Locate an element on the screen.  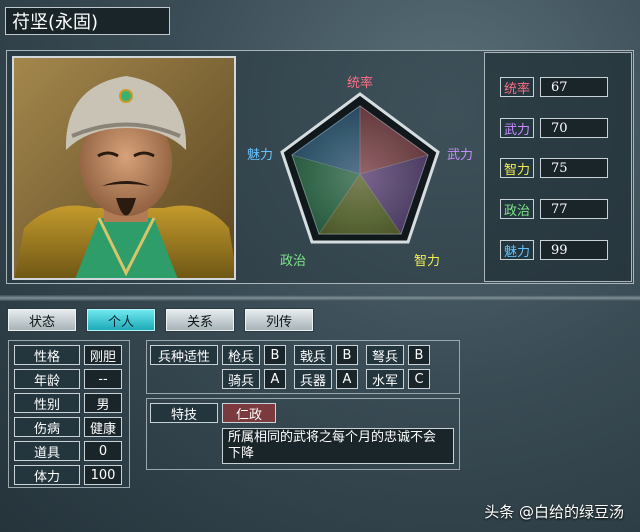
aptitude-grade-crossbow: B is located at coordinates (419, 355).